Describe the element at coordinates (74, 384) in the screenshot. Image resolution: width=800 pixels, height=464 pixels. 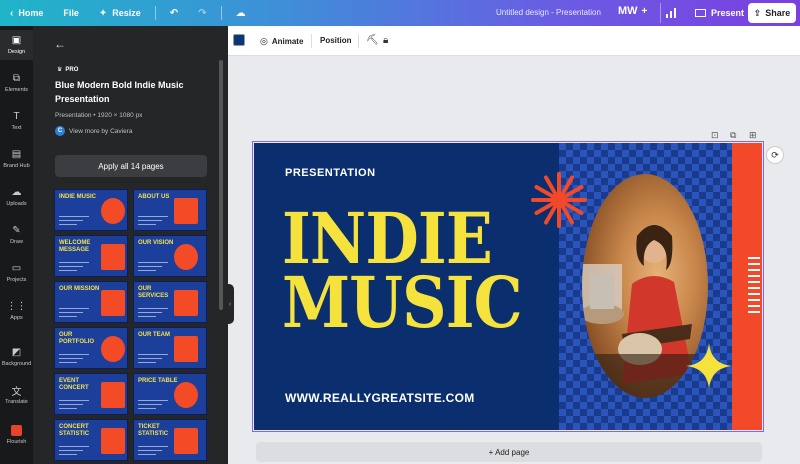
I see `thumbnail-title: EVENT CONCERT` at that location.